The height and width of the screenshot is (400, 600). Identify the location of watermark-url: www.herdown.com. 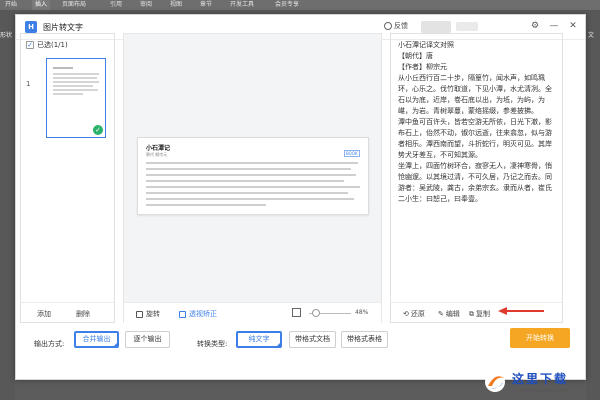
(544, 391).